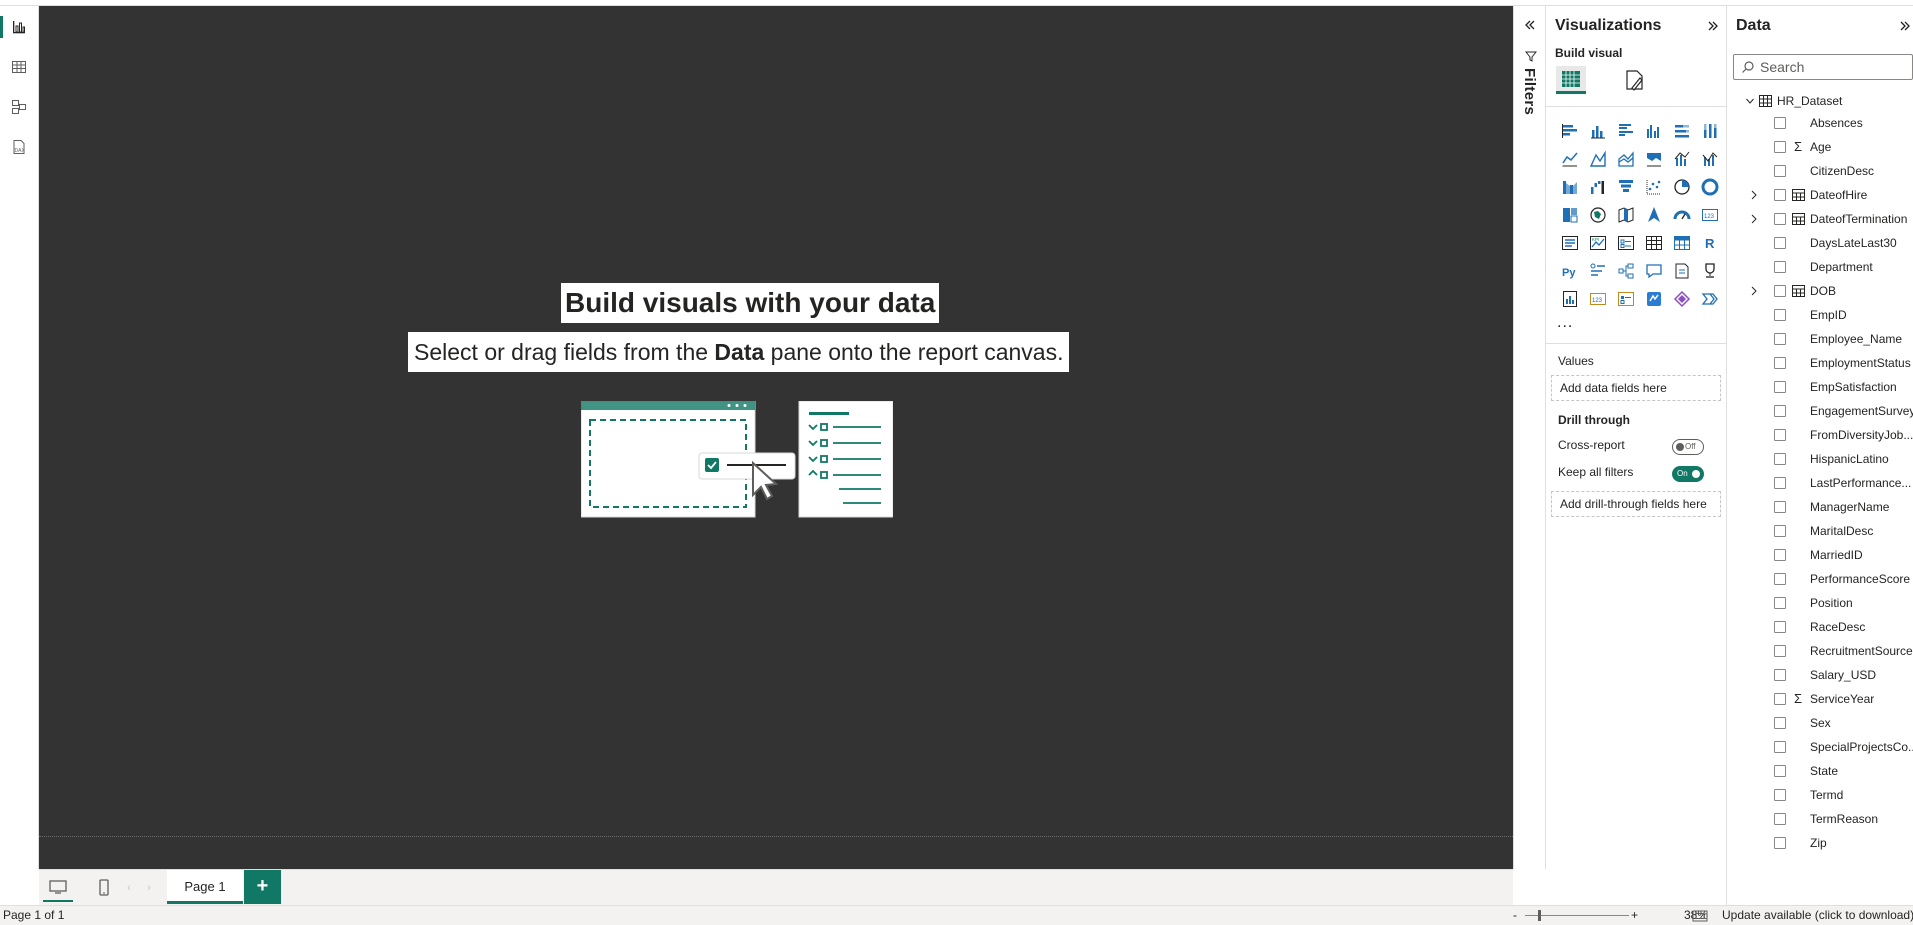 This screenshot has height=925, width=1913. What do you see at coordinates (1831, 243) in the screenshot?
I see `field-row: DaysLateLast30` at bounding box center [1831, 243].